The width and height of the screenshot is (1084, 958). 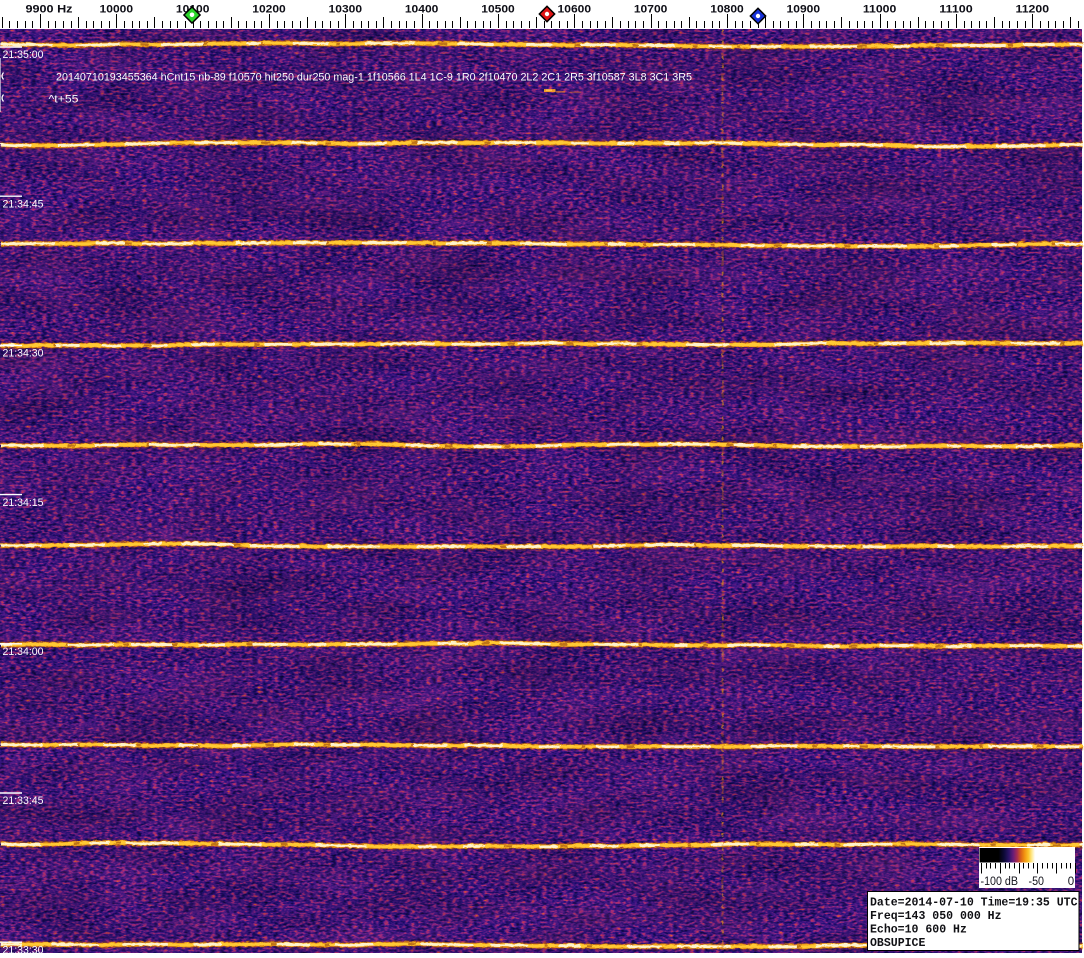 What do you see at coordinates (269, 10) in the screenshot?
I see `svg-text: 10200` at bounding box center [269, 10].